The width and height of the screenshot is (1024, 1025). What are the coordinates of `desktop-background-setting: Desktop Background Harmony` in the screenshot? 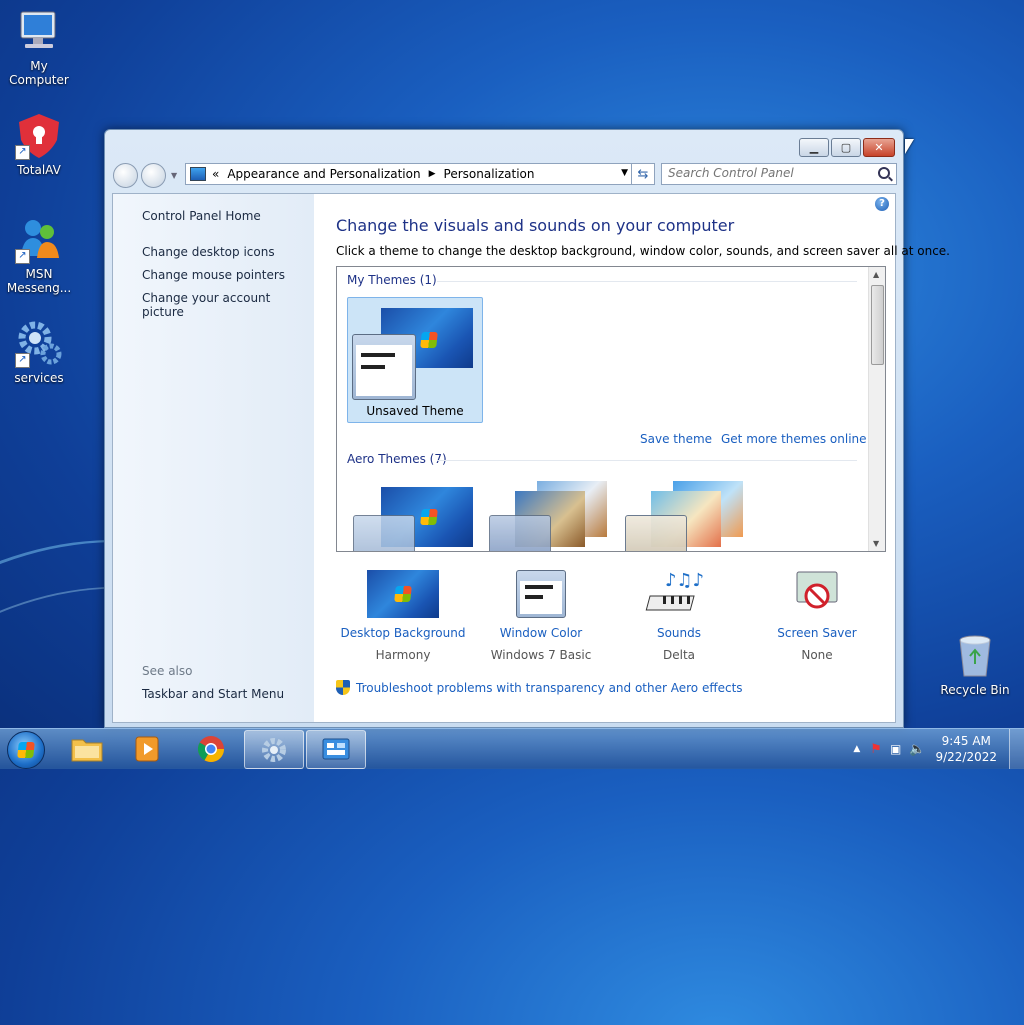 It's located at (403, 616).